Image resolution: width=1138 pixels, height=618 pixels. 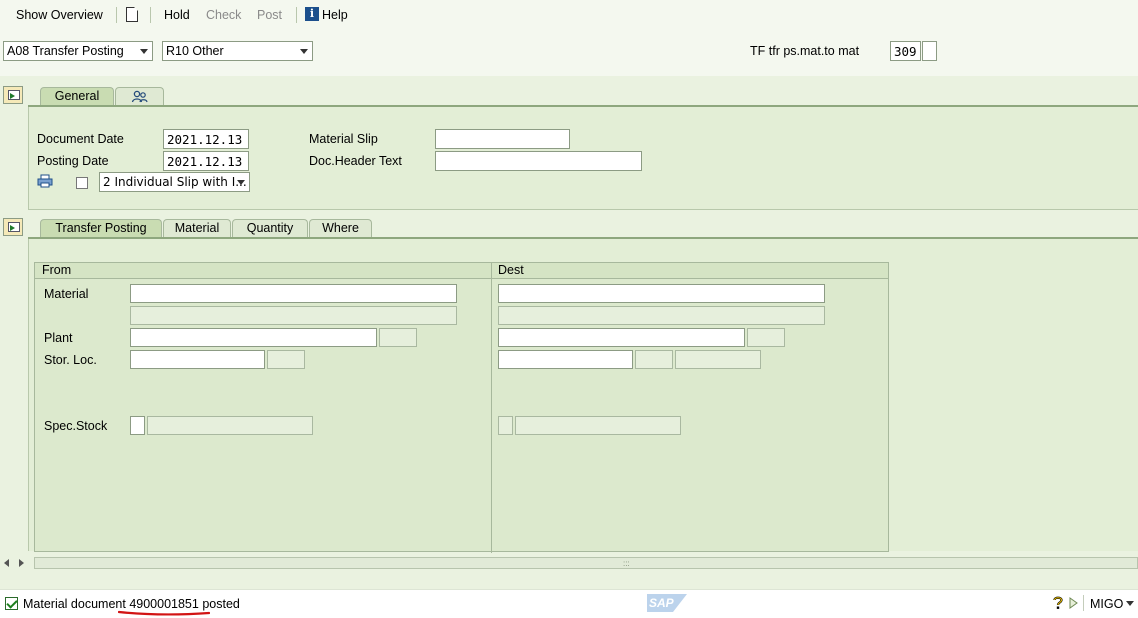 I want to click on show-overview-button: Show Overview, so click(x=59, y=15).